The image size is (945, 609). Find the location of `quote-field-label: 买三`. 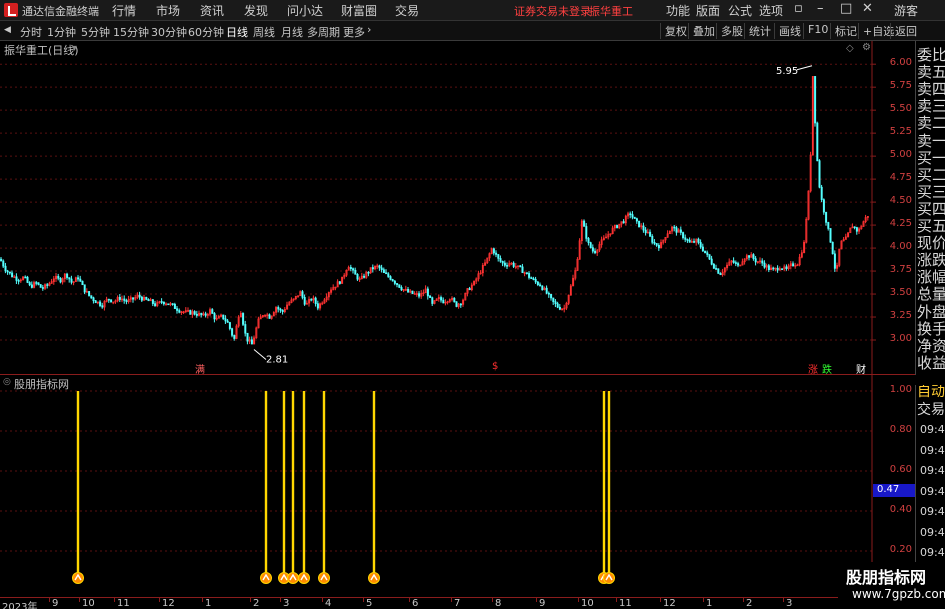

quote-field-label: 买三 is located at coordinates (931, 192).